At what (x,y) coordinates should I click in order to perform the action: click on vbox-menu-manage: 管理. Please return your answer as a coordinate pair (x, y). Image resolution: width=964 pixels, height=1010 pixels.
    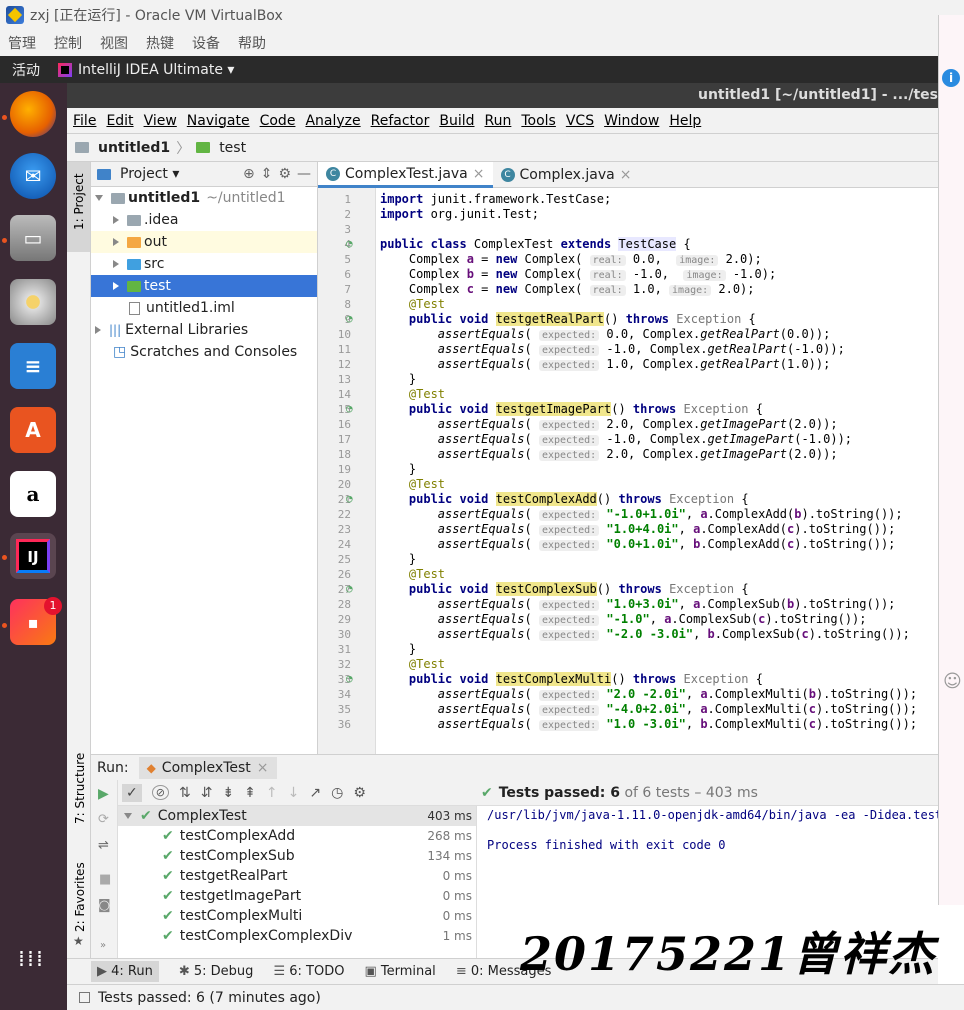
    Looking at the image, I should click on (22, 43).